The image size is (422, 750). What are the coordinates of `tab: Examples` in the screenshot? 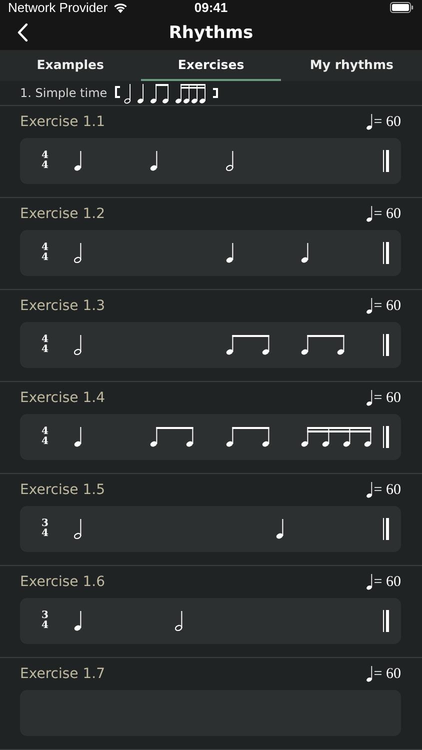 It's located at (70, 66).